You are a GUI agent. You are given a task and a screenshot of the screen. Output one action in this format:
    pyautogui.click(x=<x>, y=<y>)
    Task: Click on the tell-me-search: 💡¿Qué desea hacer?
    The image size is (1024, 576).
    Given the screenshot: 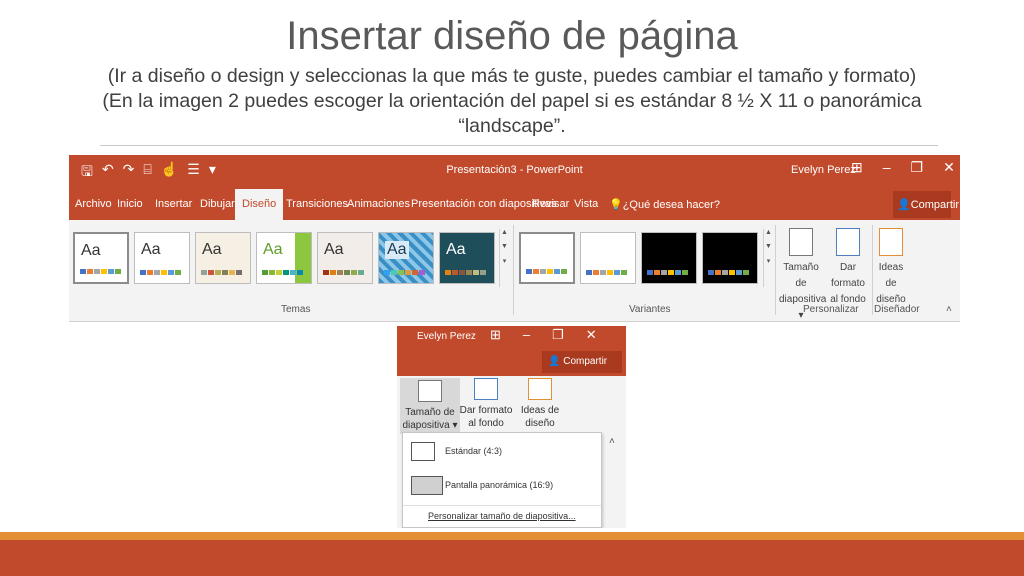 What is the action you would take?
    pyautogui.click(x=664, y=204)
    